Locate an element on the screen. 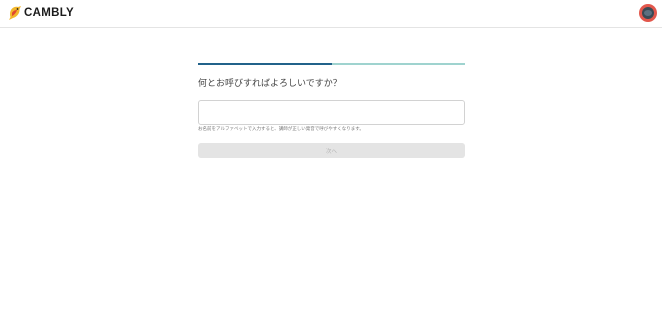 The image size is (662, 310). name-hint-text: お名前をアルファベットで入力すると、講師が正しい発音で呼びやすくなります。 is located at coordinates (281, 129).